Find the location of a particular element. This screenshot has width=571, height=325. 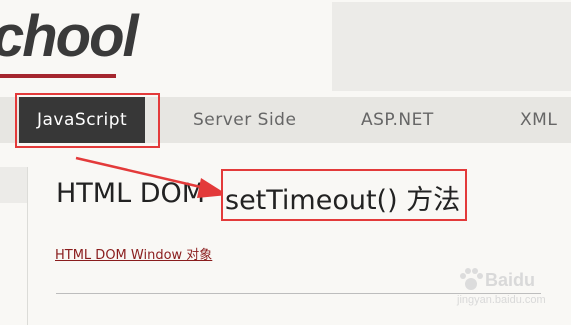

logo-underline is located at coordinates (58, 76).